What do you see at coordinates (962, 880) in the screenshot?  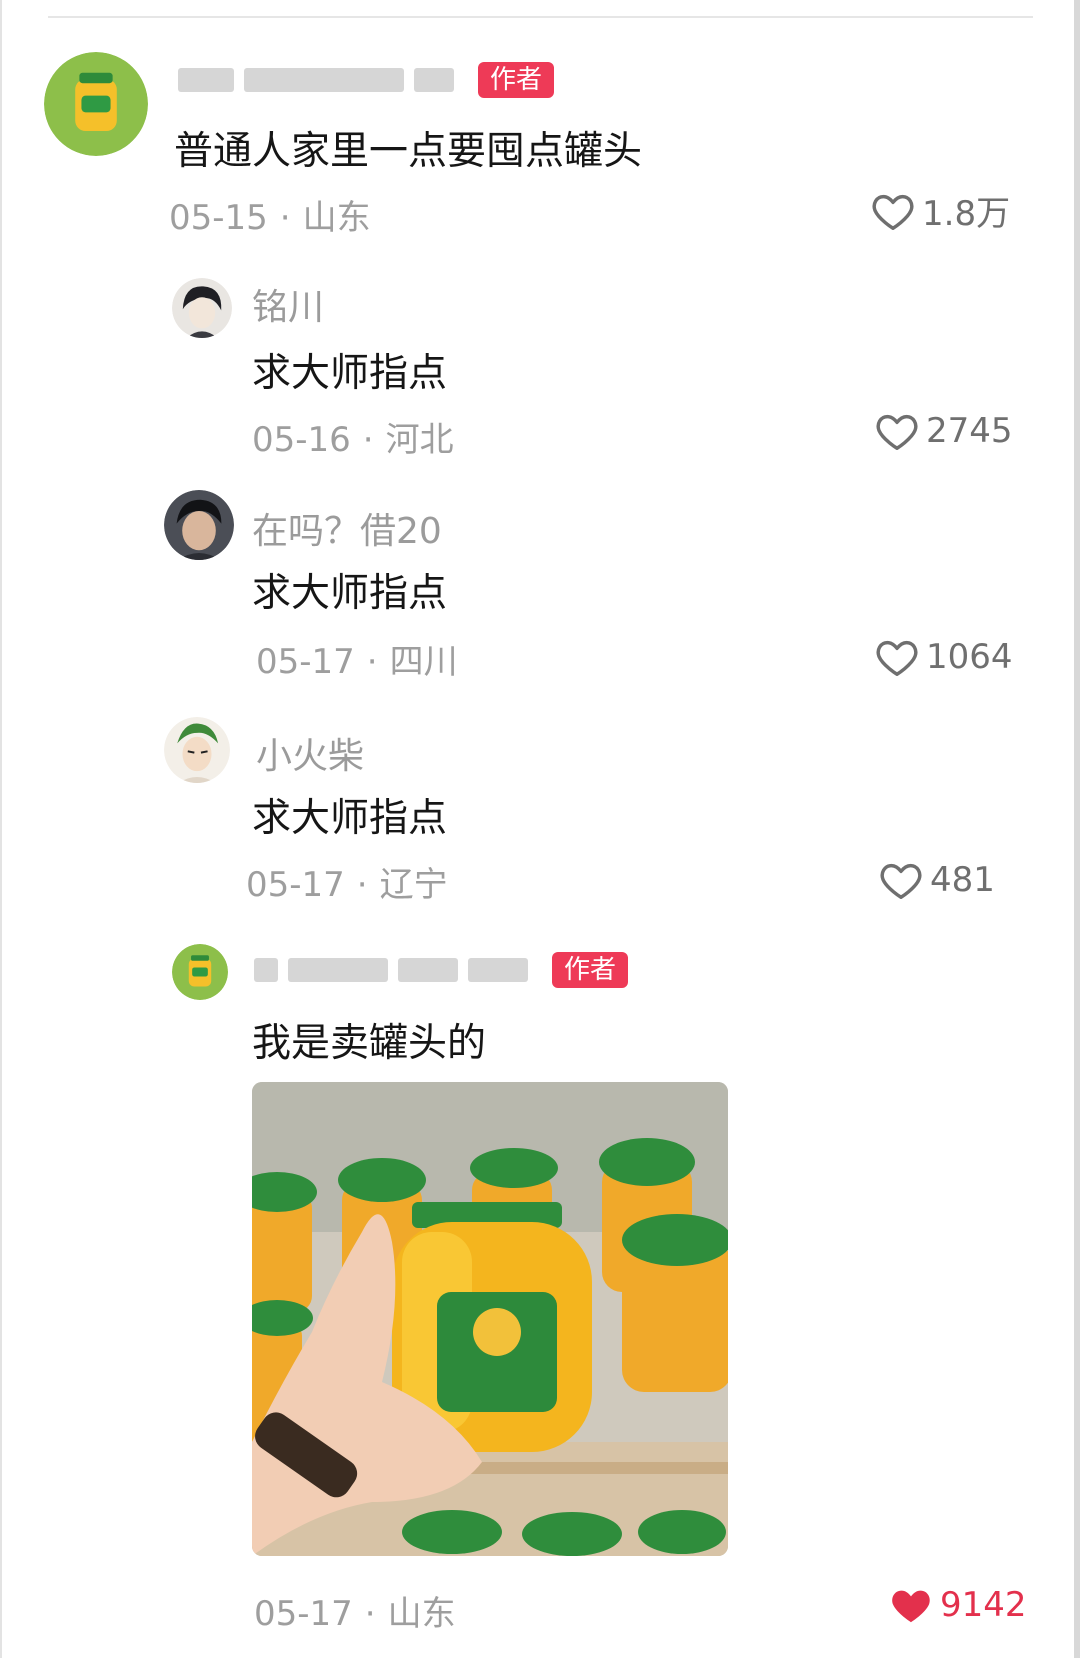 I see `like-count: 481` at bounding box center [962, 880].